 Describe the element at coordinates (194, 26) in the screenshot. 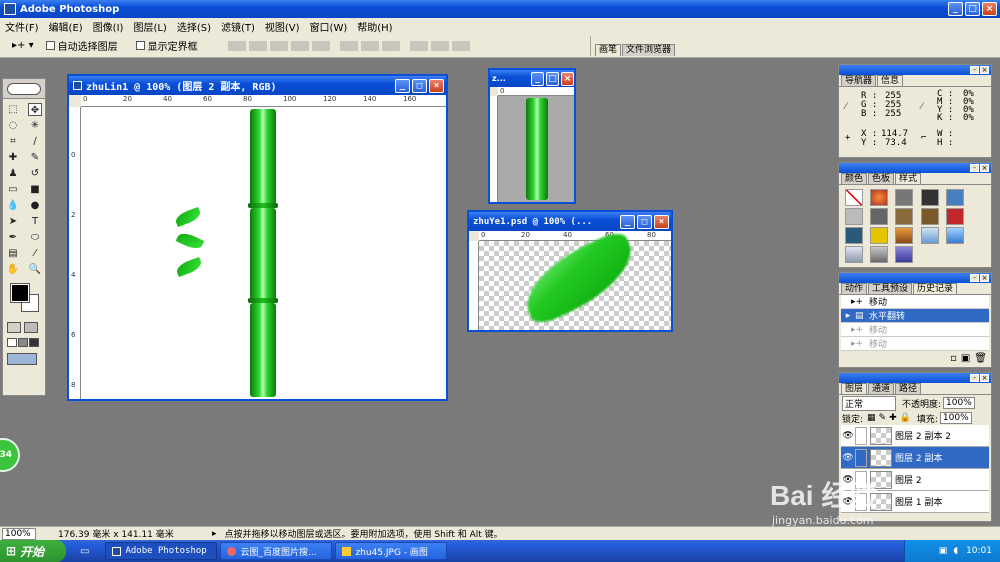

I see `menu-select: 选择(S)` at that location.